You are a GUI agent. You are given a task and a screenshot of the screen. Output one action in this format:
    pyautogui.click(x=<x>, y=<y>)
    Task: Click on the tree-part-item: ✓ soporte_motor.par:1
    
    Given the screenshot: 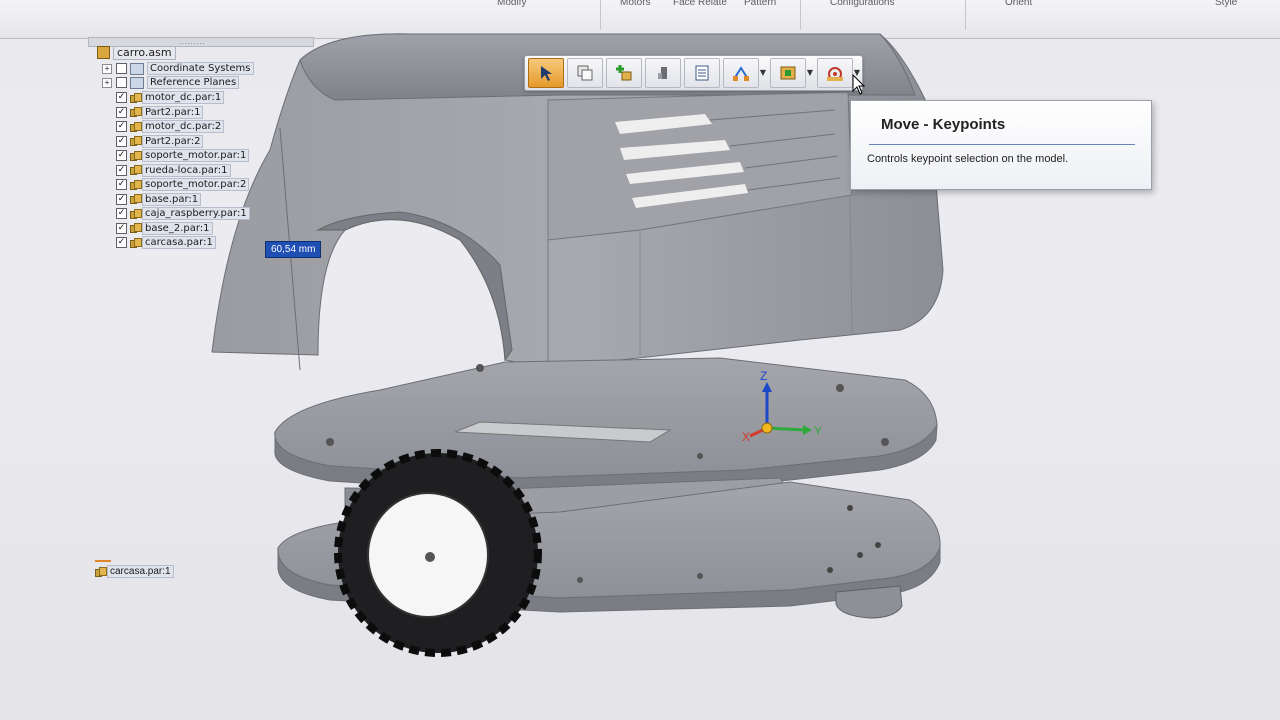 What is the action you would take?
    pyautogui.click(x=183, y=155)
    